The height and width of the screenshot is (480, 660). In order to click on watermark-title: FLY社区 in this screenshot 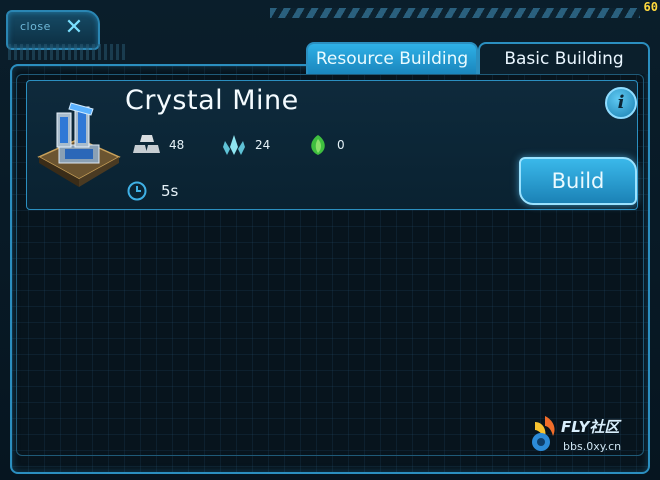, I will do `click(590, 427)`.